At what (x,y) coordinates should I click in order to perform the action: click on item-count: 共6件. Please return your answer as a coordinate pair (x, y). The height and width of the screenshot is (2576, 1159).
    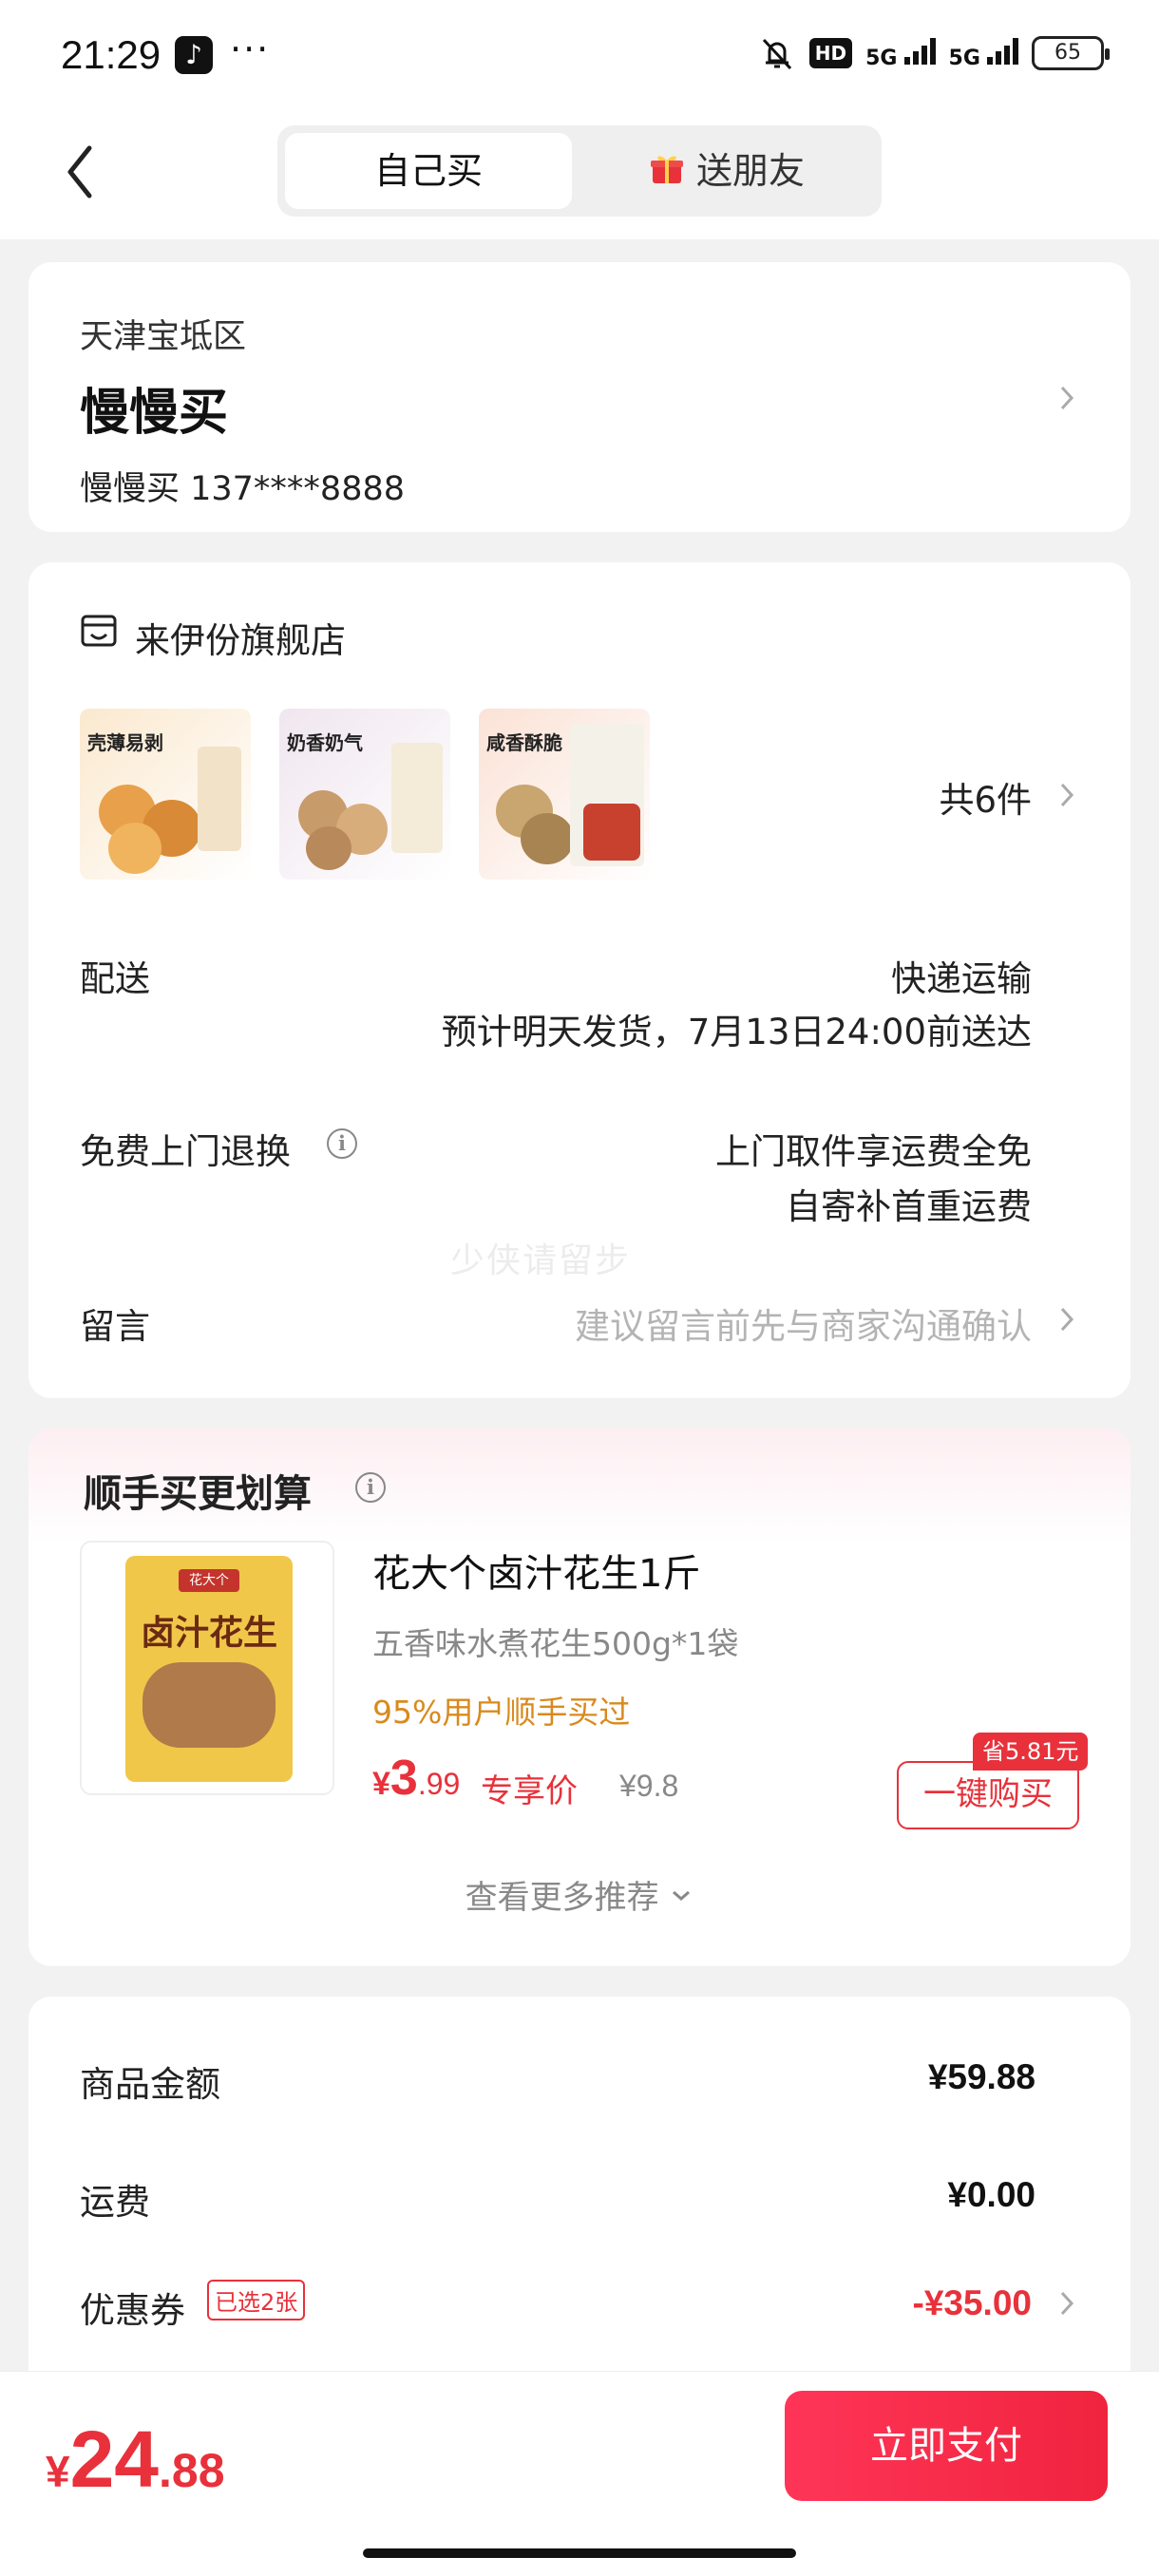
    Looking at the image, I should click on (985, 797).